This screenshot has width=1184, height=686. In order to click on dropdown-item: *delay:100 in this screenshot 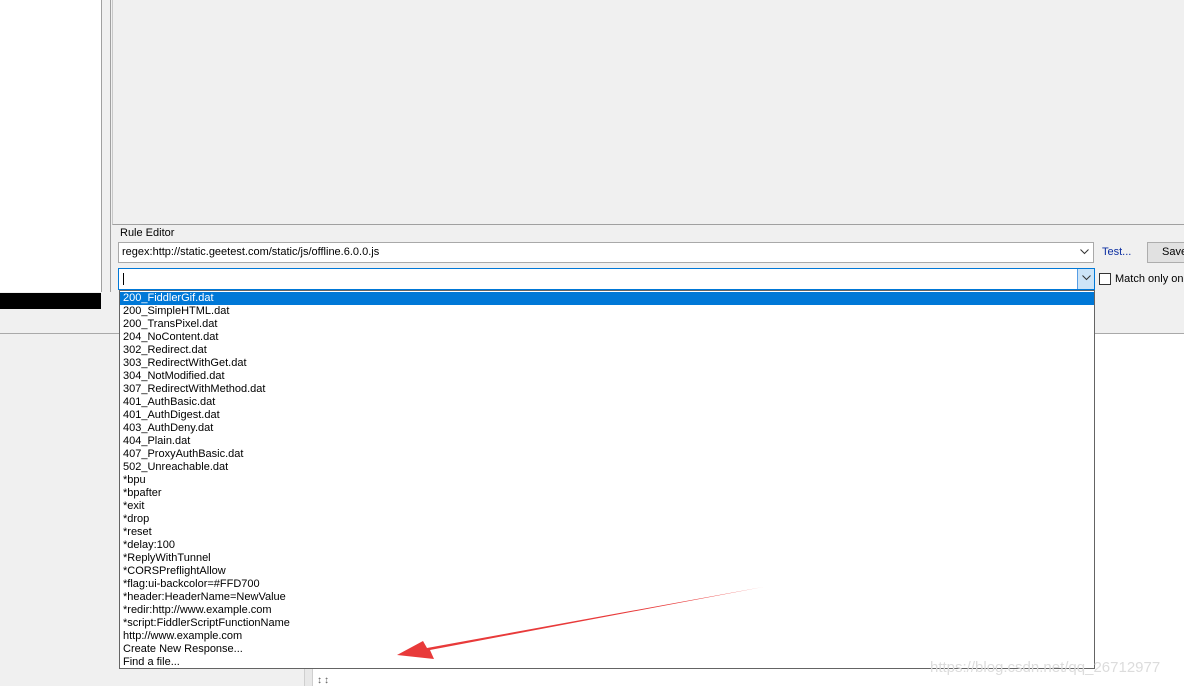, I will do `click(607, 545)`.